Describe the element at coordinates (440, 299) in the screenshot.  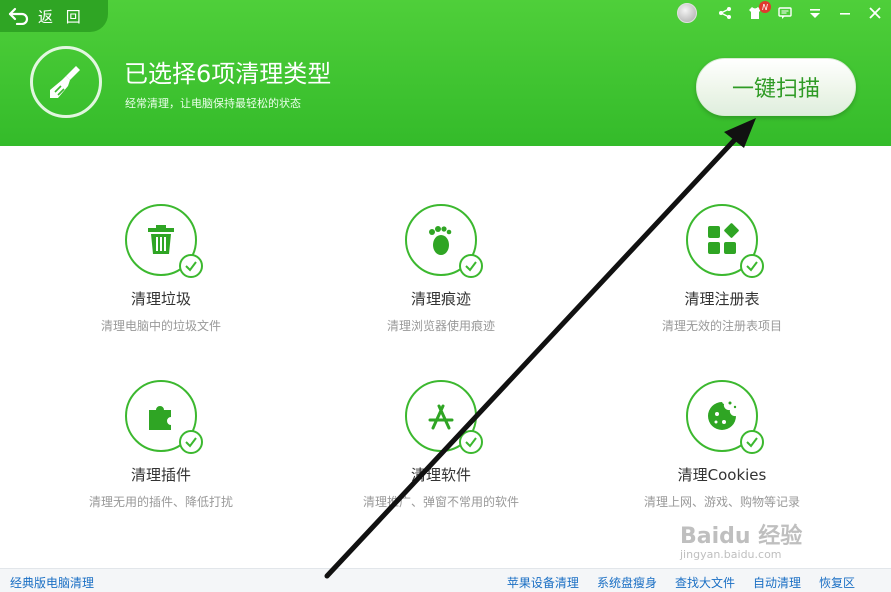
I see `category-title: 清理痕迹` at that location.